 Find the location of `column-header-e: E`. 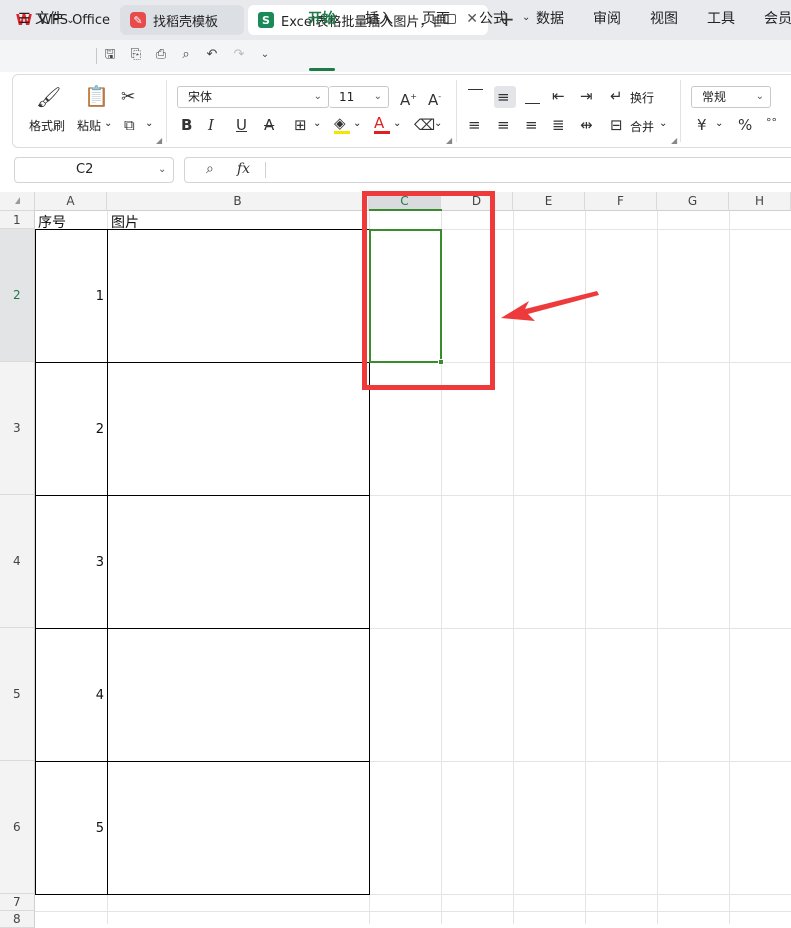

column-header-e: E is located at coordinates (549, 201).